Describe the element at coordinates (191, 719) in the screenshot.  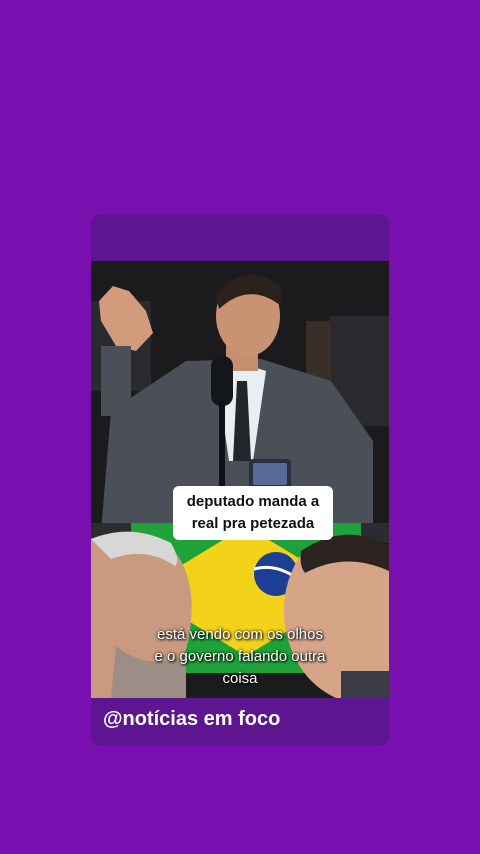
I see `account-handle: @notícias em foco` at that location.